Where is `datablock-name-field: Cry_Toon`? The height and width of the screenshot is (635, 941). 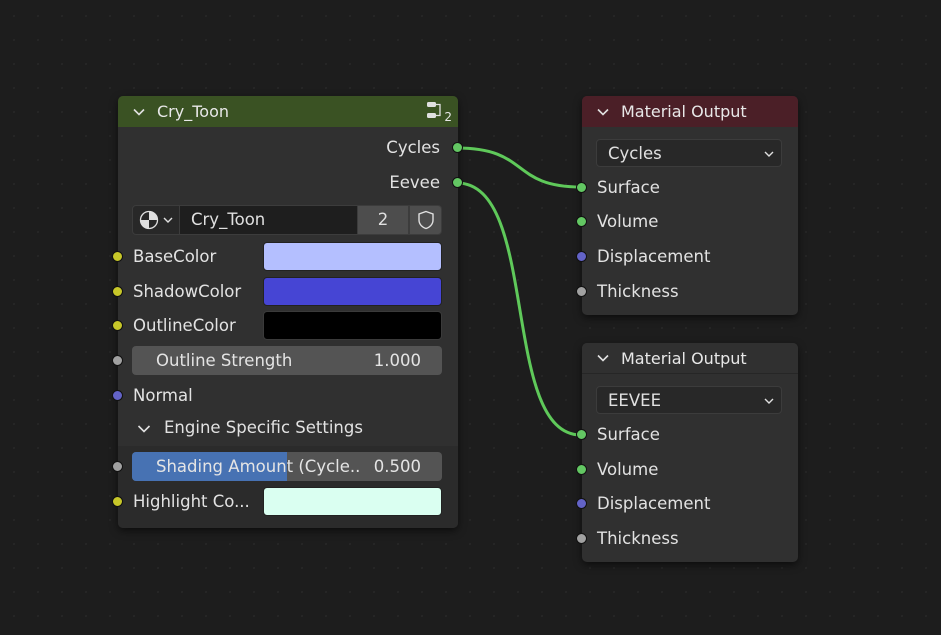
datablock-name-field: Cry_Toon is located at coordinates (268, 220).